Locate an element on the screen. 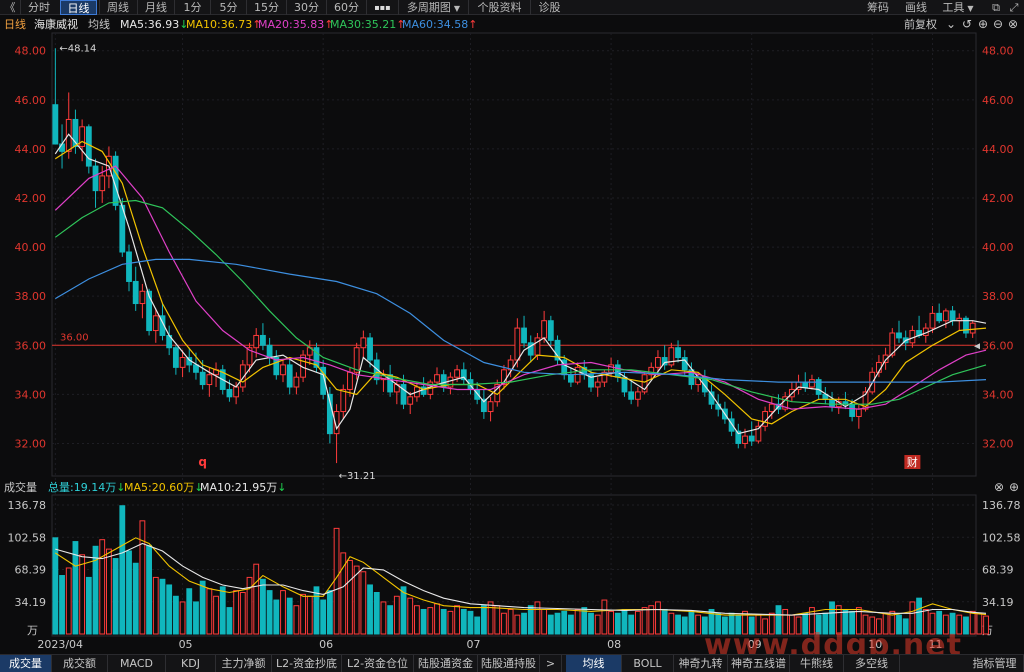  tab-bull-bear: 牛熊线 is located at coordinates (817, 663).